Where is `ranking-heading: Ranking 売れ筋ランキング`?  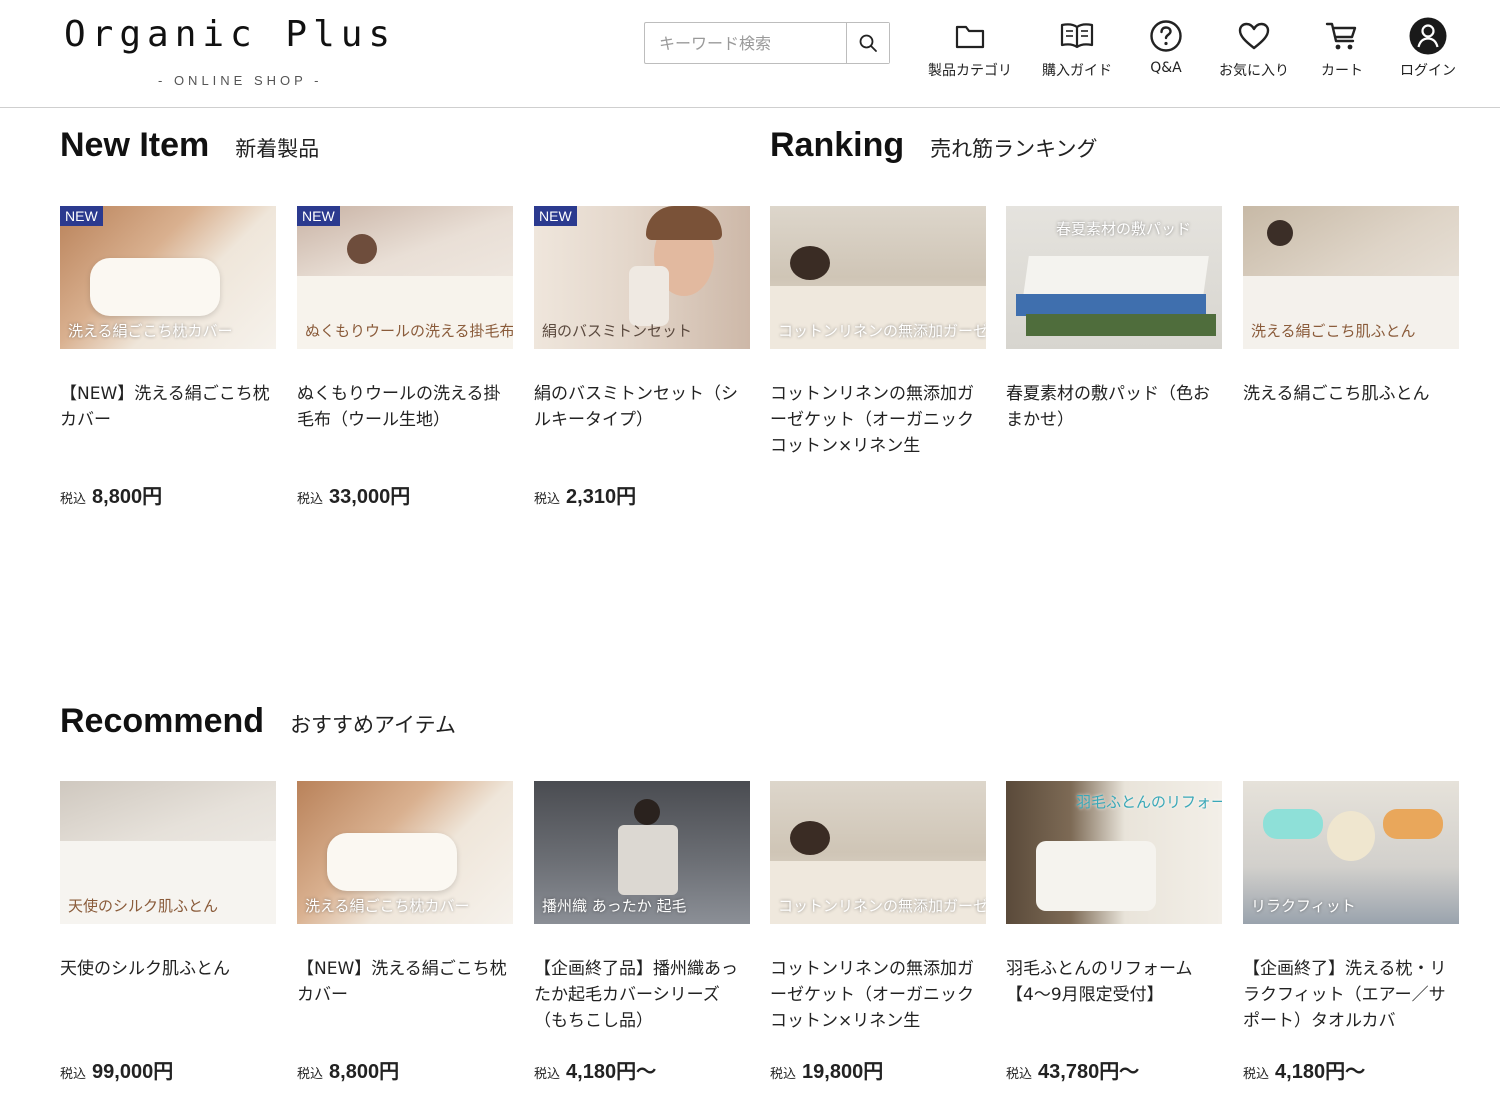
ranking-heading: Ranking 売れ筋ランキング is located at coordinates (934, 145).